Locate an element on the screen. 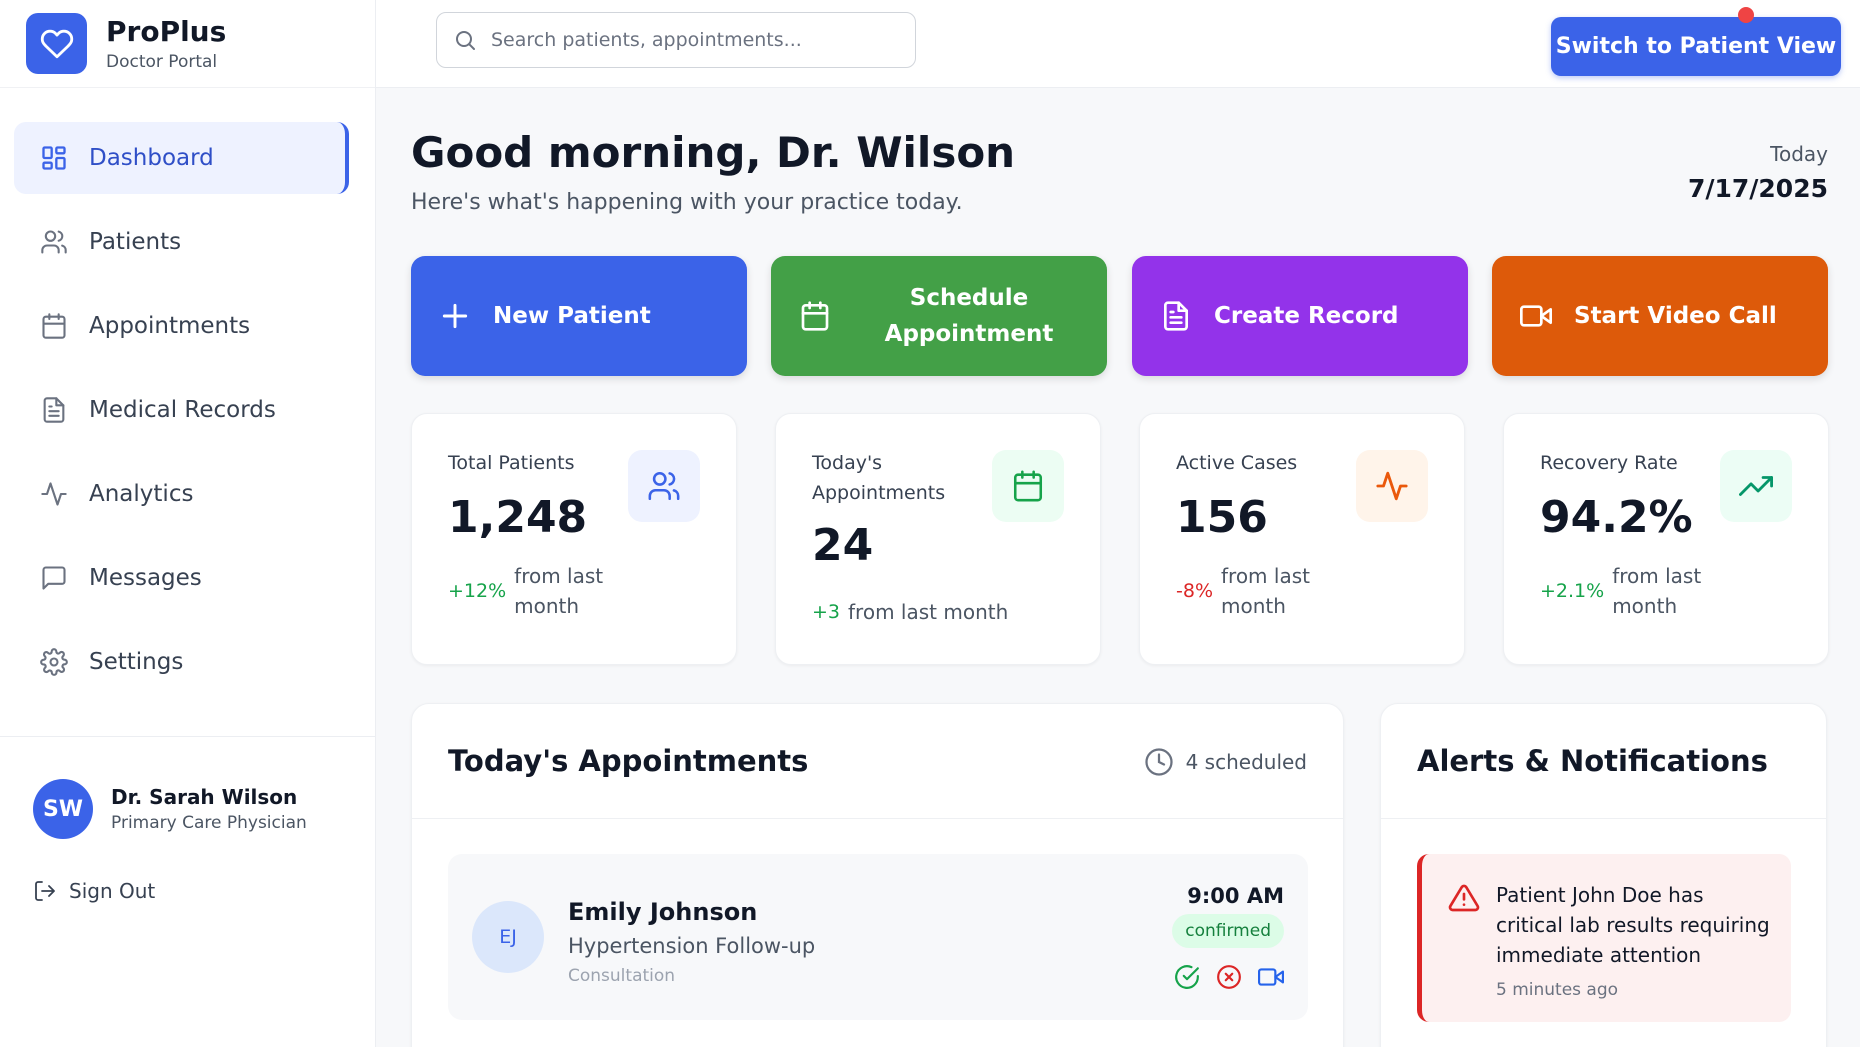 The image size is (1860, 1047). search-input is located at coordinates (701, 40).